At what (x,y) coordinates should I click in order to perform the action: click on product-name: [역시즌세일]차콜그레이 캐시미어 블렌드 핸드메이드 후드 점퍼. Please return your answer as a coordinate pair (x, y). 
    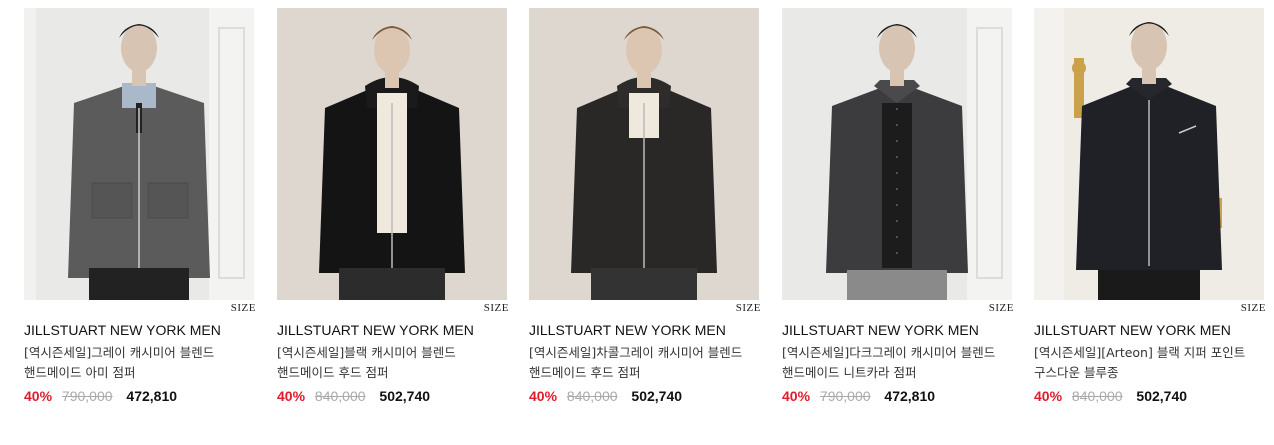
    Looking at the image, I should click on (644, 363).